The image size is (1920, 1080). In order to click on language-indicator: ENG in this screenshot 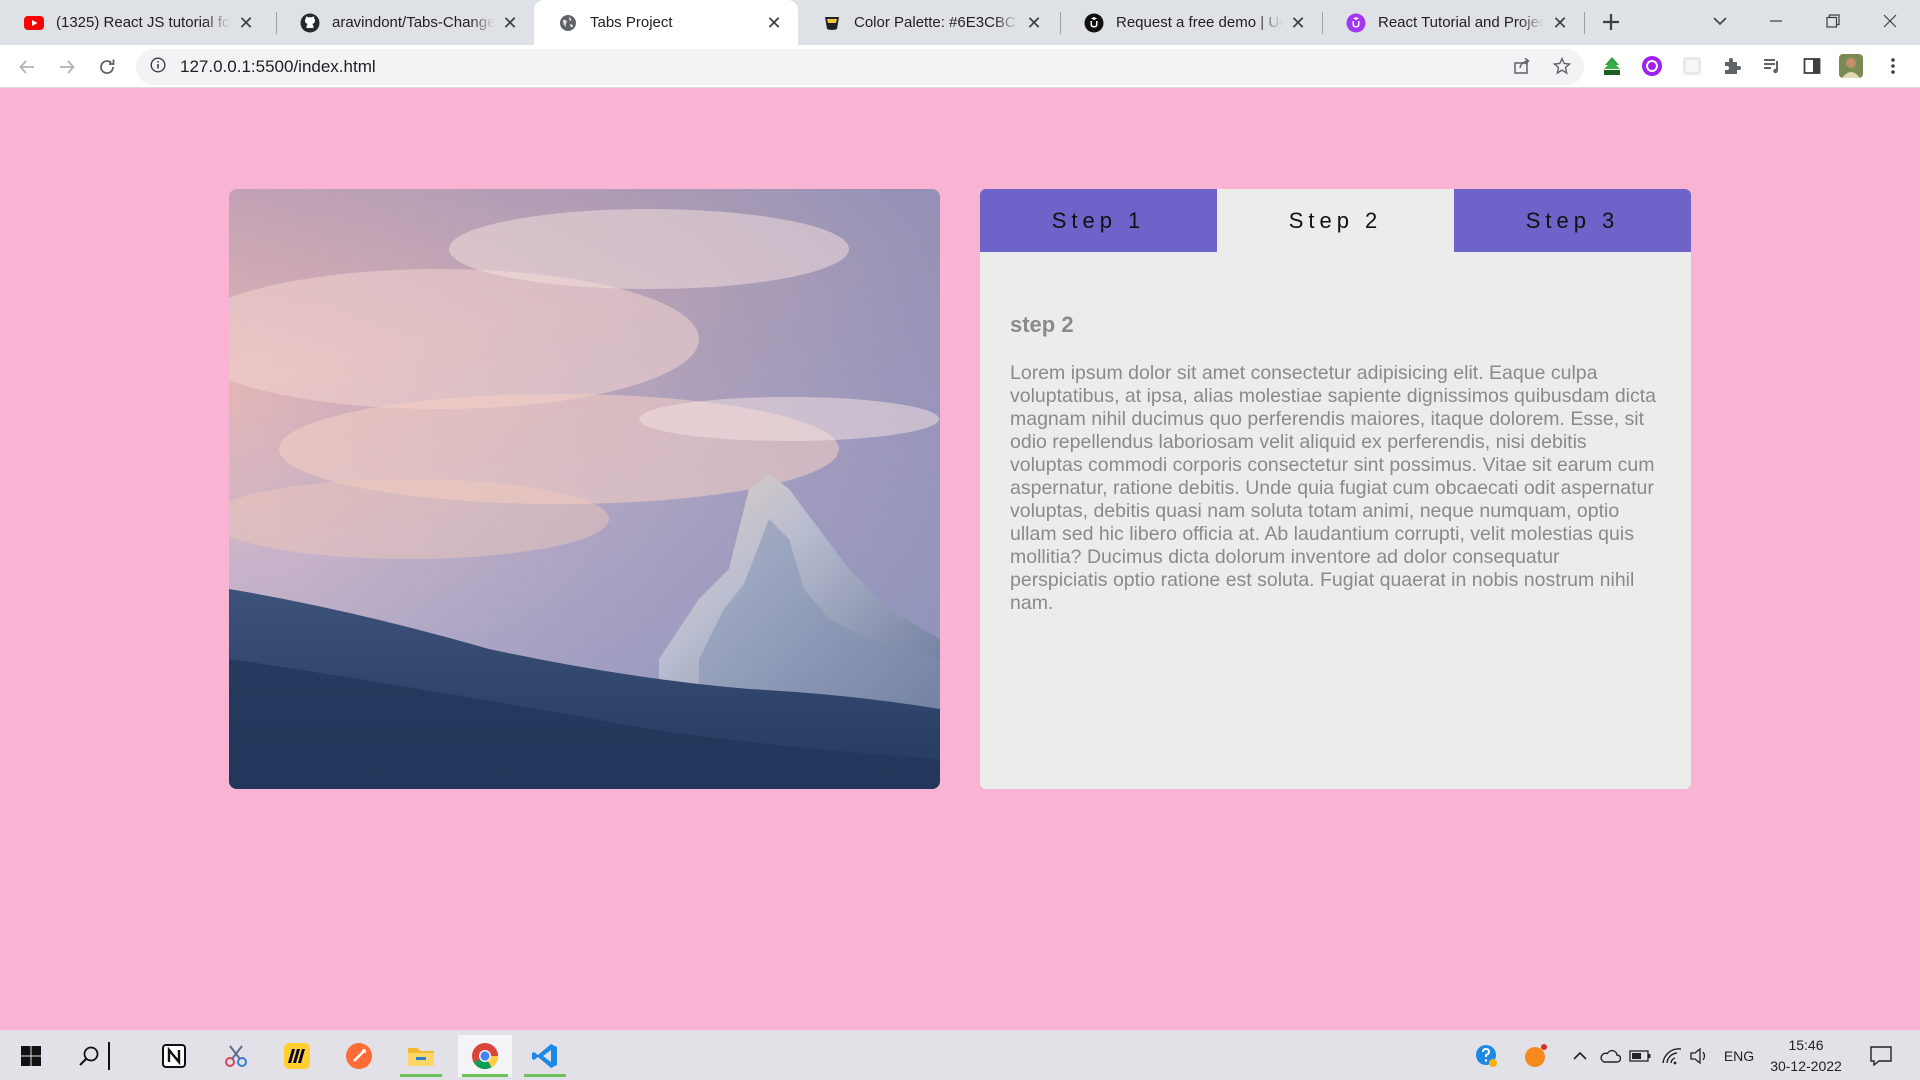, I will do `click(1739, 1056)`.